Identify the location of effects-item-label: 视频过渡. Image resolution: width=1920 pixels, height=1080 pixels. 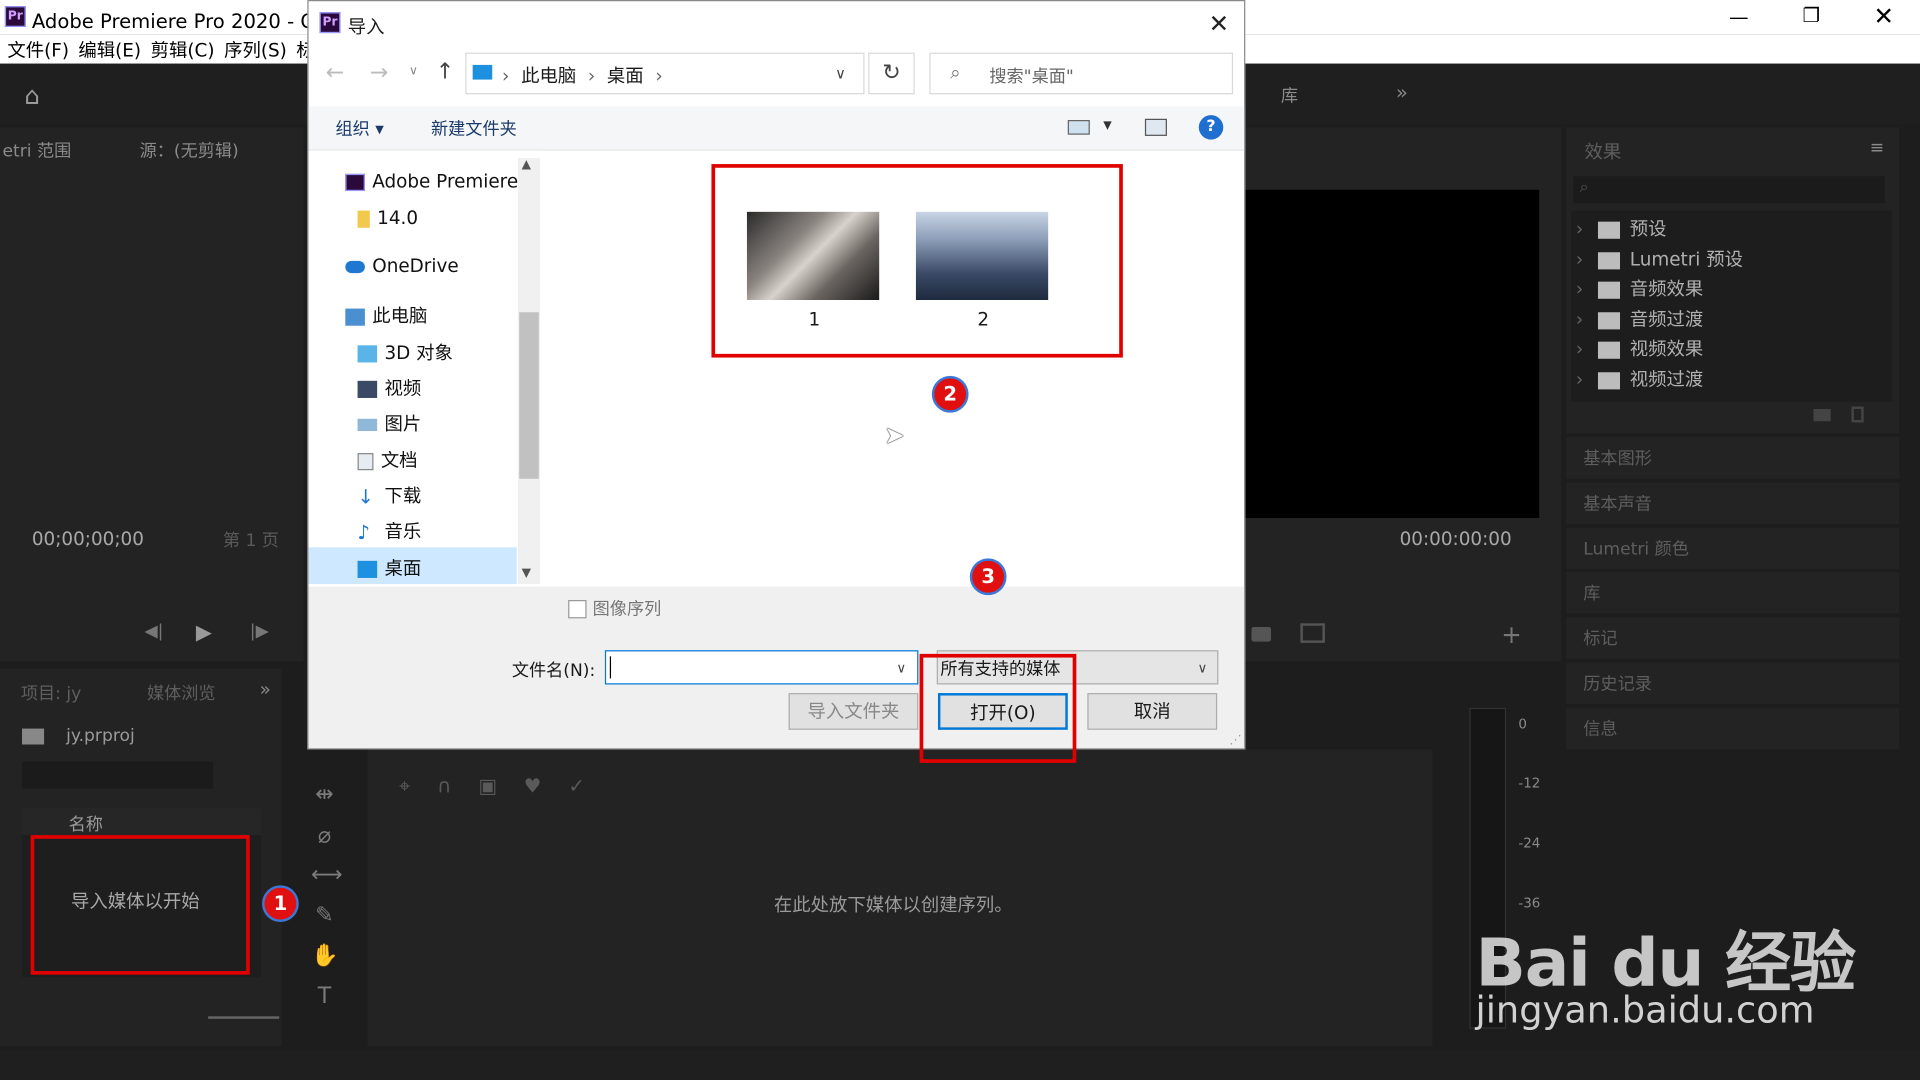
(1666, 379).